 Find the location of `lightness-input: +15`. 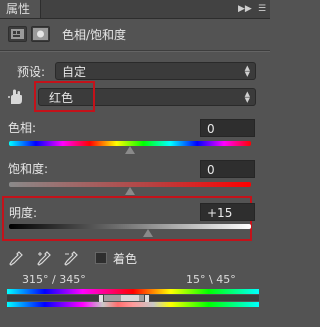

lightness-input: +15 is located at coordinates (227, 212).